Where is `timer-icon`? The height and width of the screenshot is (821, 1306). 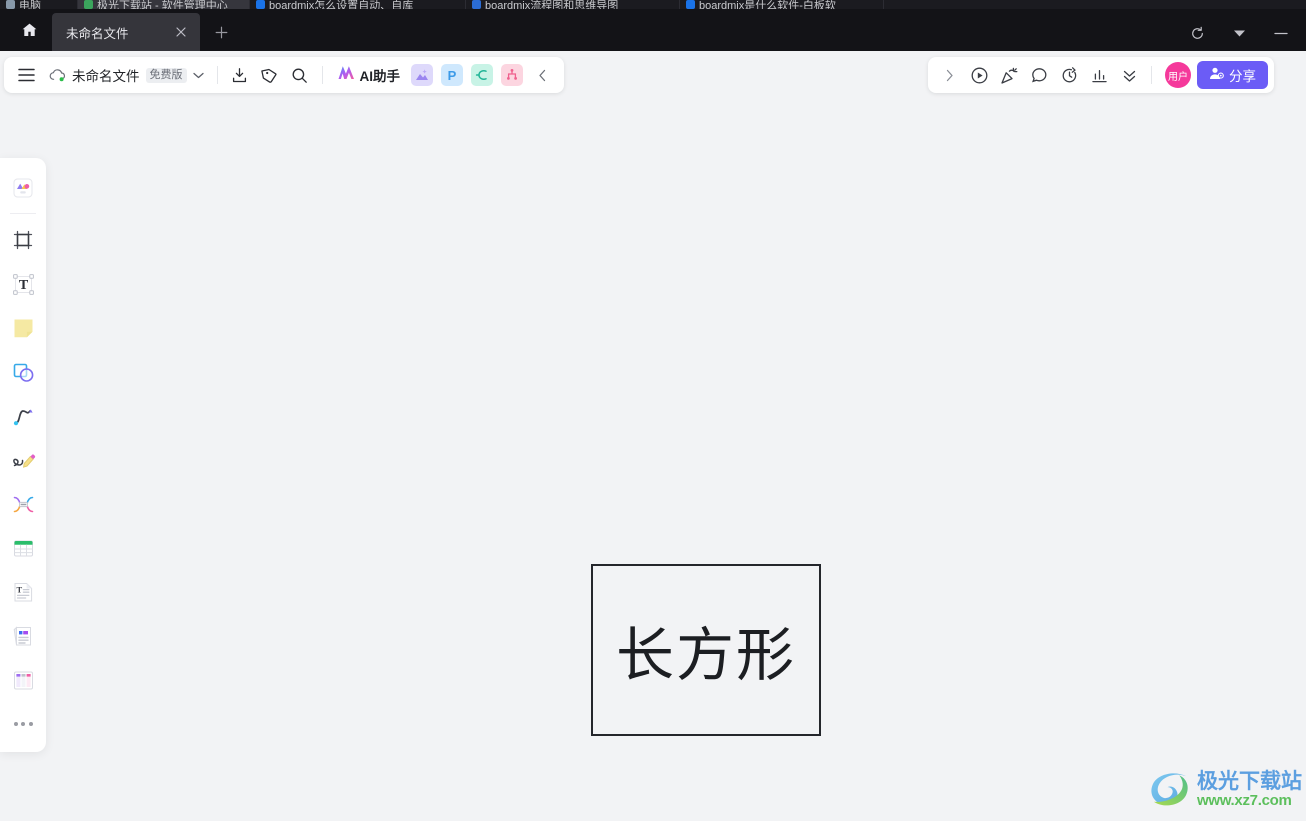
timer-icon is located at coordinates (1069, 75).